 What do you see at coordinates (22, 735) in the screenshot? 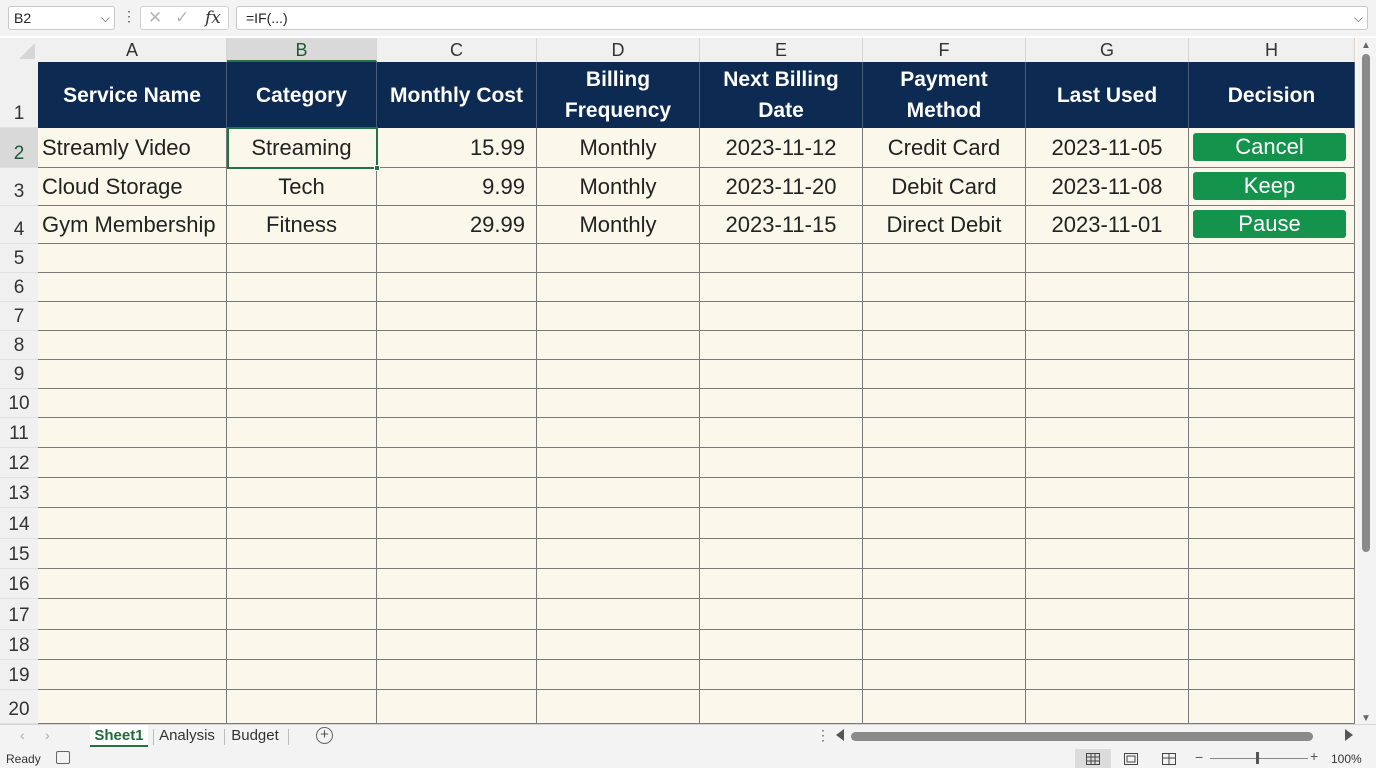
I see `scroll-tabs-left-icon: ‹` at bounding box center [22, 735].